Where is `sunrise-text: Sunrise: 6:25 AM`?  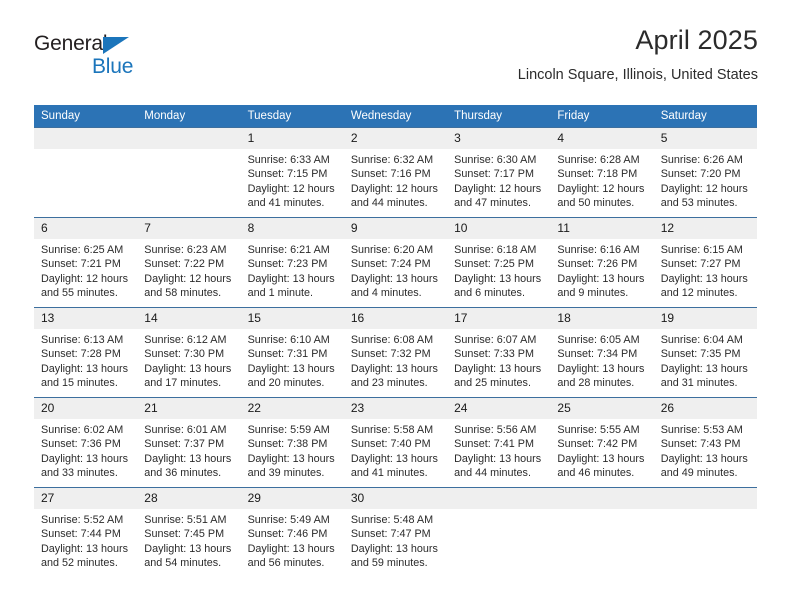
sunrise-text: Sunrise: 6:25 AM is located at coordinates (82, 250).